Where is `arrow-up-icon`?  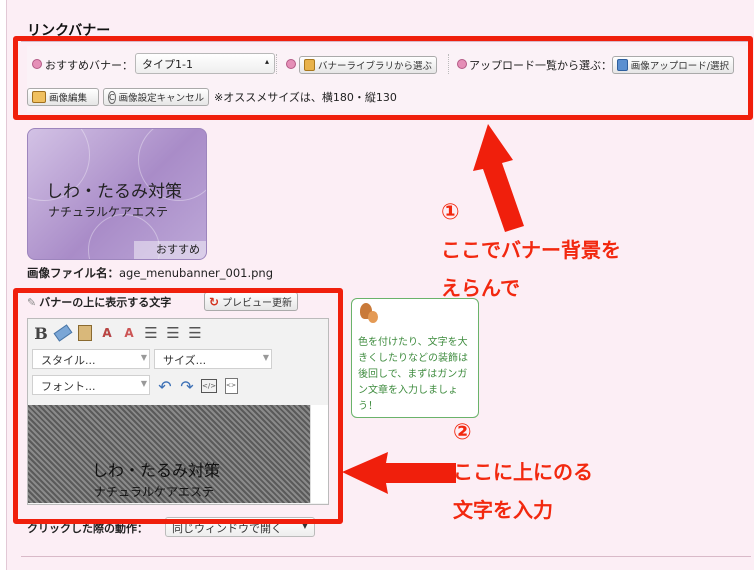
arrow-up-icon is located at coordinates (498, 178).